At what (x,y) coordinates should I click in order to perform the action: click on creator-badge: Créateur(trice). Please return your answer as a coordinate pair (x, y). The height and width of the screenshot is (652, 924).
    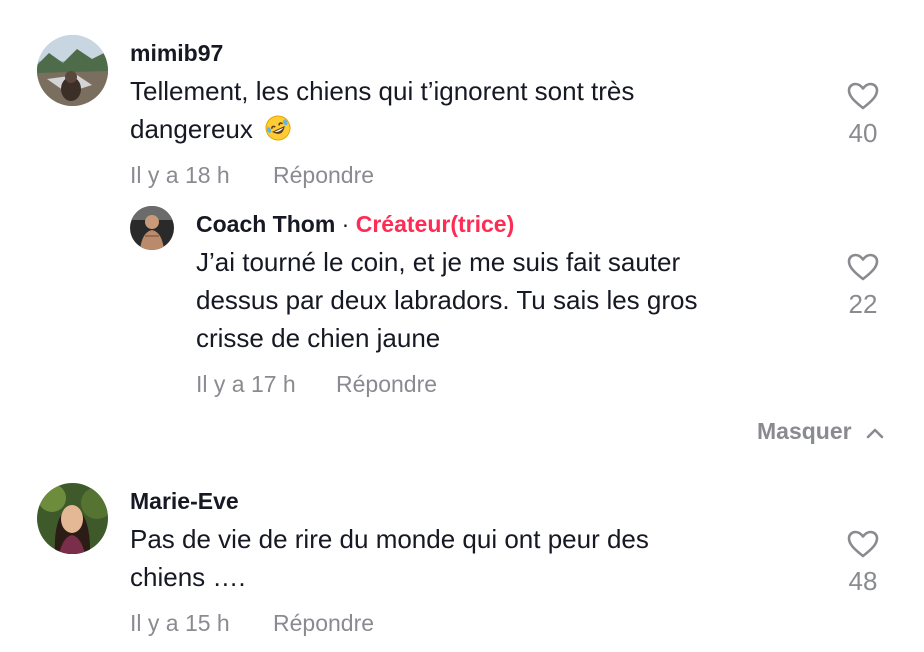
    Looking at the image, I should click on (435, 224).